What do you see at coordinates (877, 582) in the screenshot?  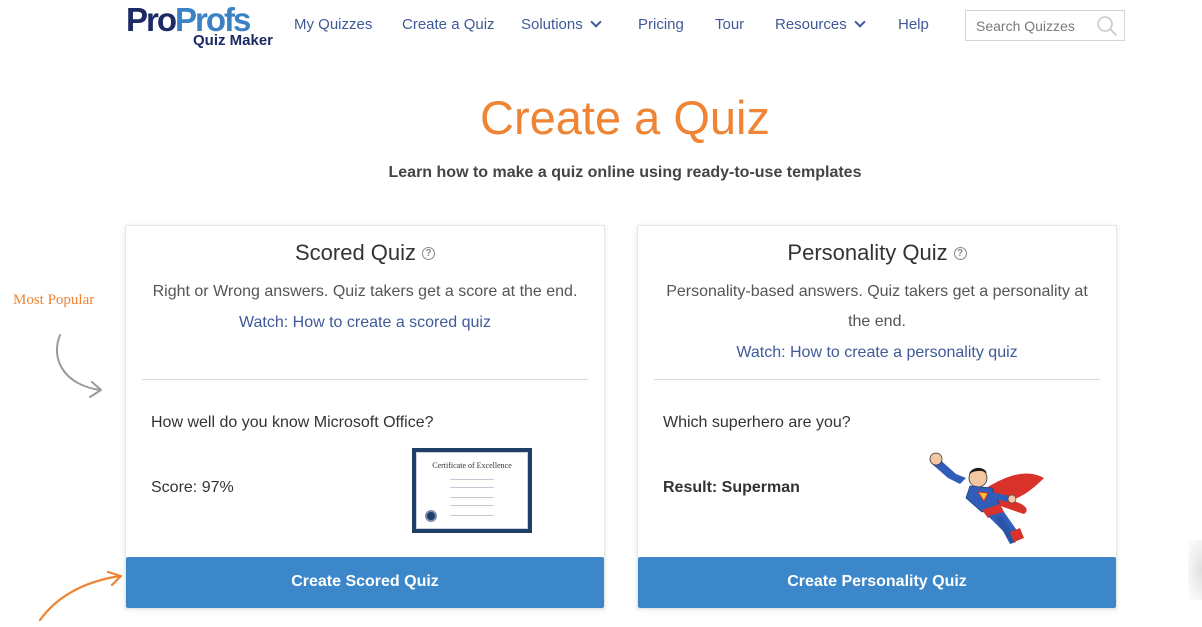 I see `create-personality-quiz-button: Create Personality Quiz` at bounding box center [877, 582].